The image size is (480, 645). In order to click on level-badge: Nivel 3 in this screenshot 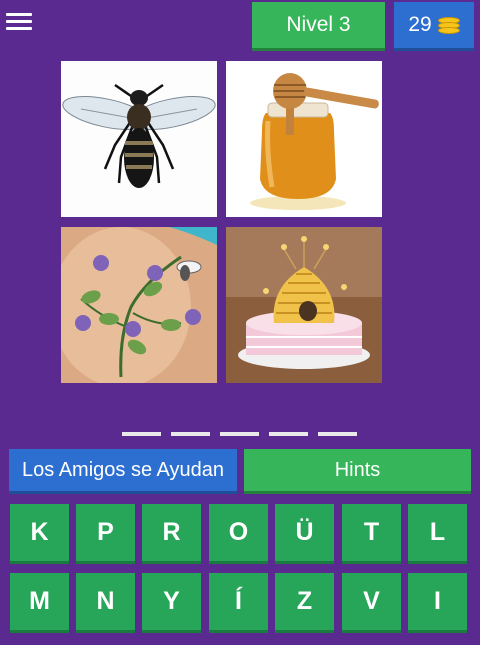, I will do `click(318, 25)`.